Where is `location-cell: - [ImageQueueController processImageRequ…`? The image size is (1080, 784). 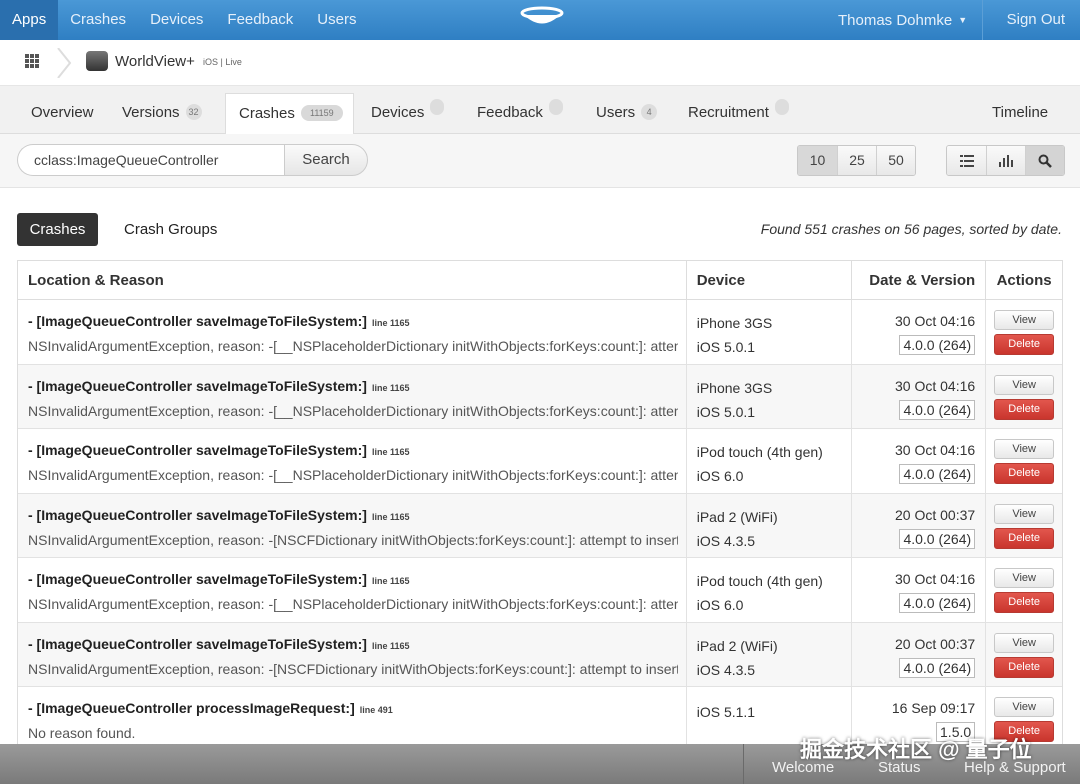
location-cell: - [ImageQueueController processImageRequ… is located at coordinates (352, 719).